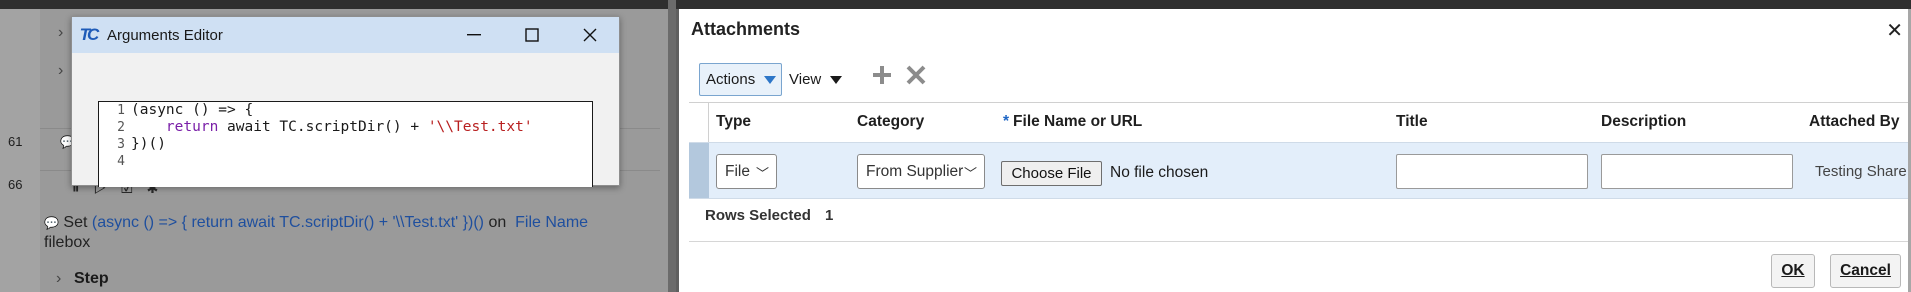  I want to click on column-header-title: Title, so click(1412, 122).